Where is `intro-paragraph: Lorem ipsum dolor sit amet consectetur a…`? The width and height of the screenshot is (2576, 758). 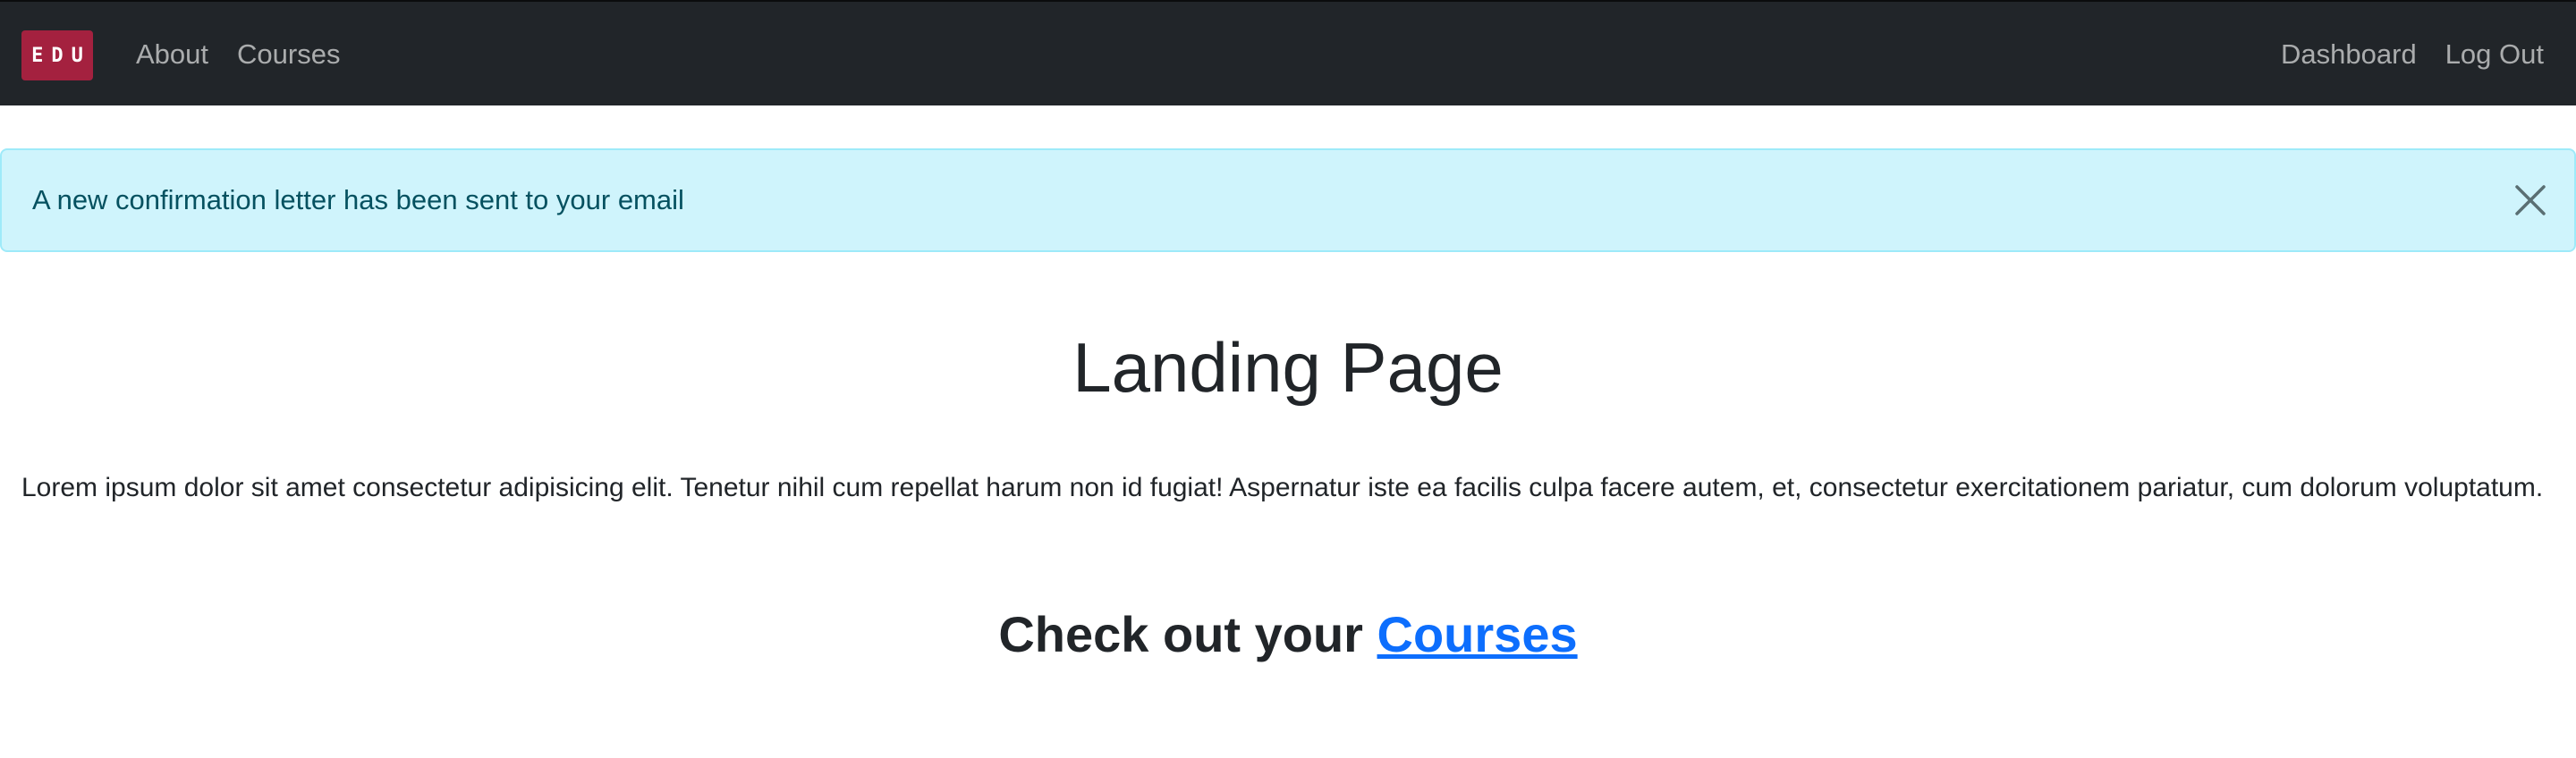 intro-paragraph: Lorem ipsum dolor sit amet consectetur a… is located at coordinates (1282, 487).